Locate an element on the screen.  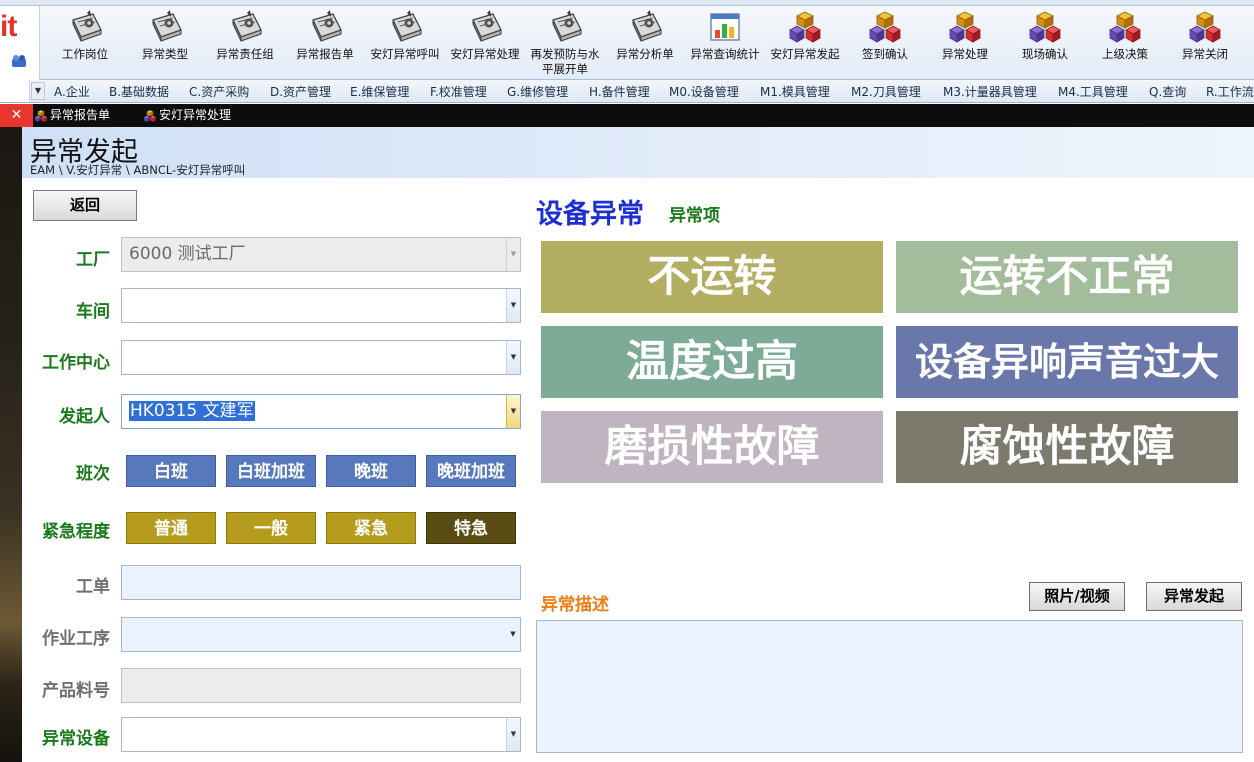
shift-label: 班次 is located at coordinates (93, 474).